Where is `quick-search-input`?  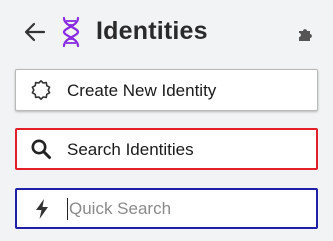 quick-search-input is located at coordinates (187, 209).